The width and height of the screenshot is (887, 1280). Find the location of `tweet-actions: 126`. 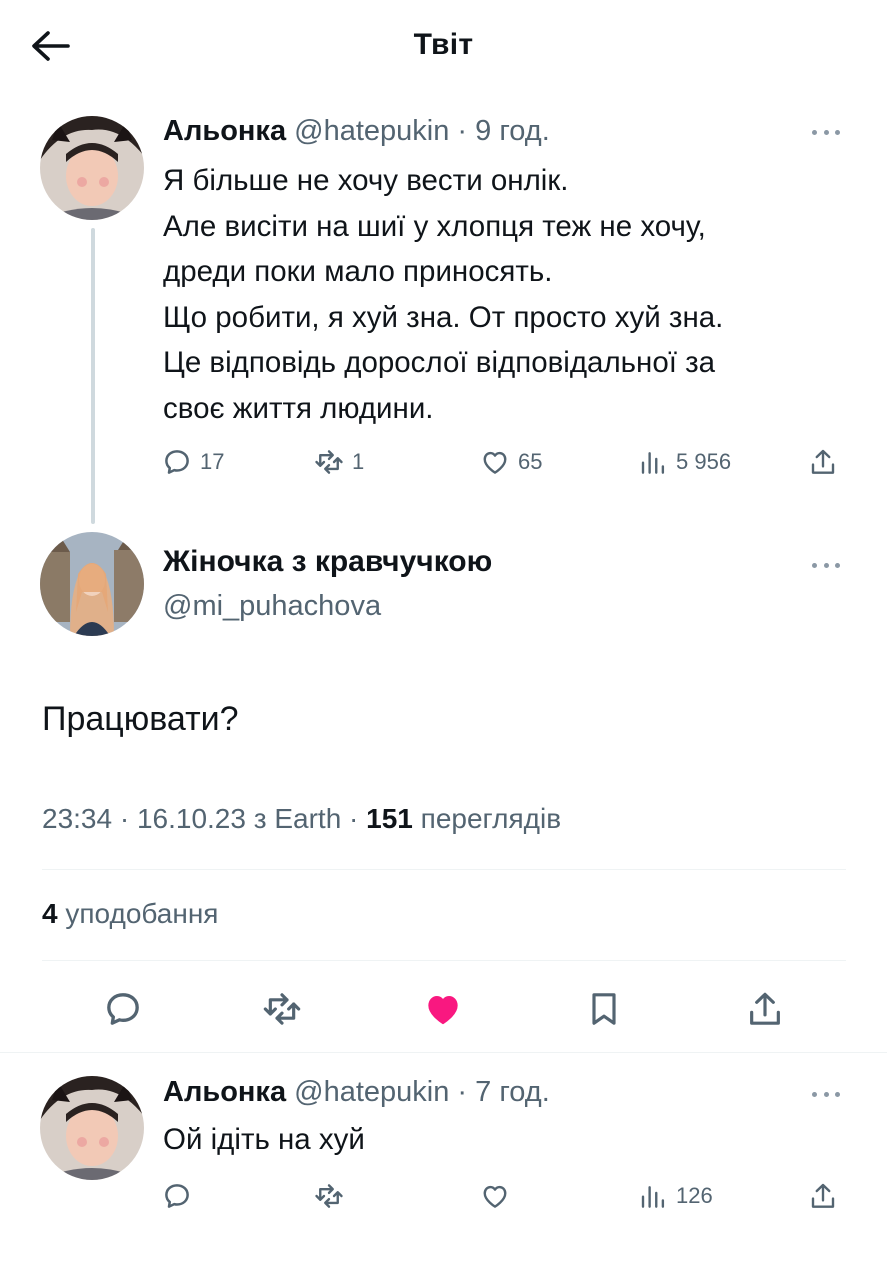

tweet-actions: 126 is located at coordinates (505, 1196).